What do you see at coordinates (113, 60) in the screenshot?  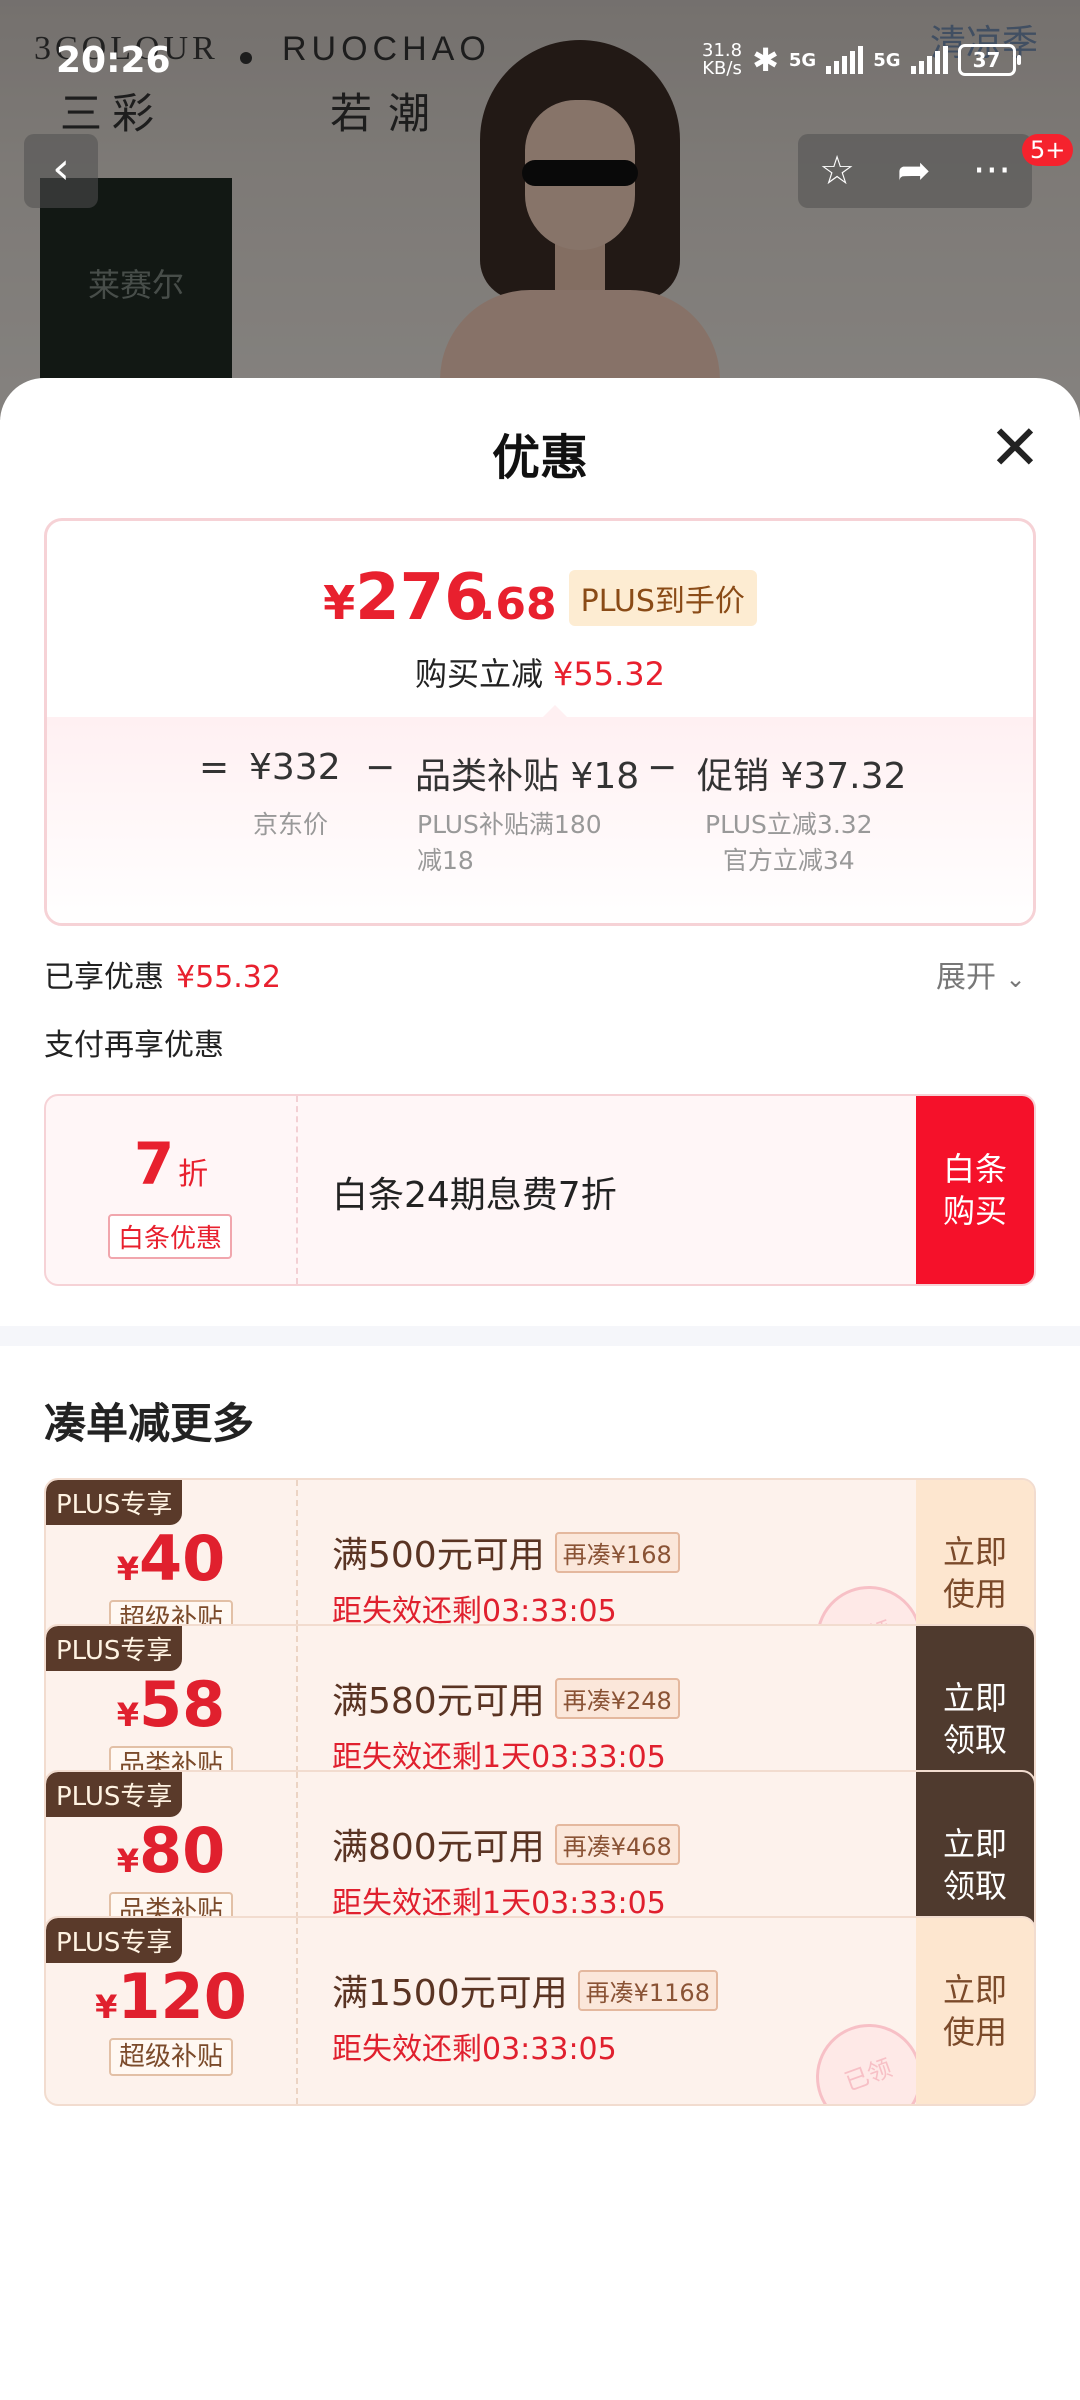 I see `status-time: 20:26` at bounding box center [113, 60].